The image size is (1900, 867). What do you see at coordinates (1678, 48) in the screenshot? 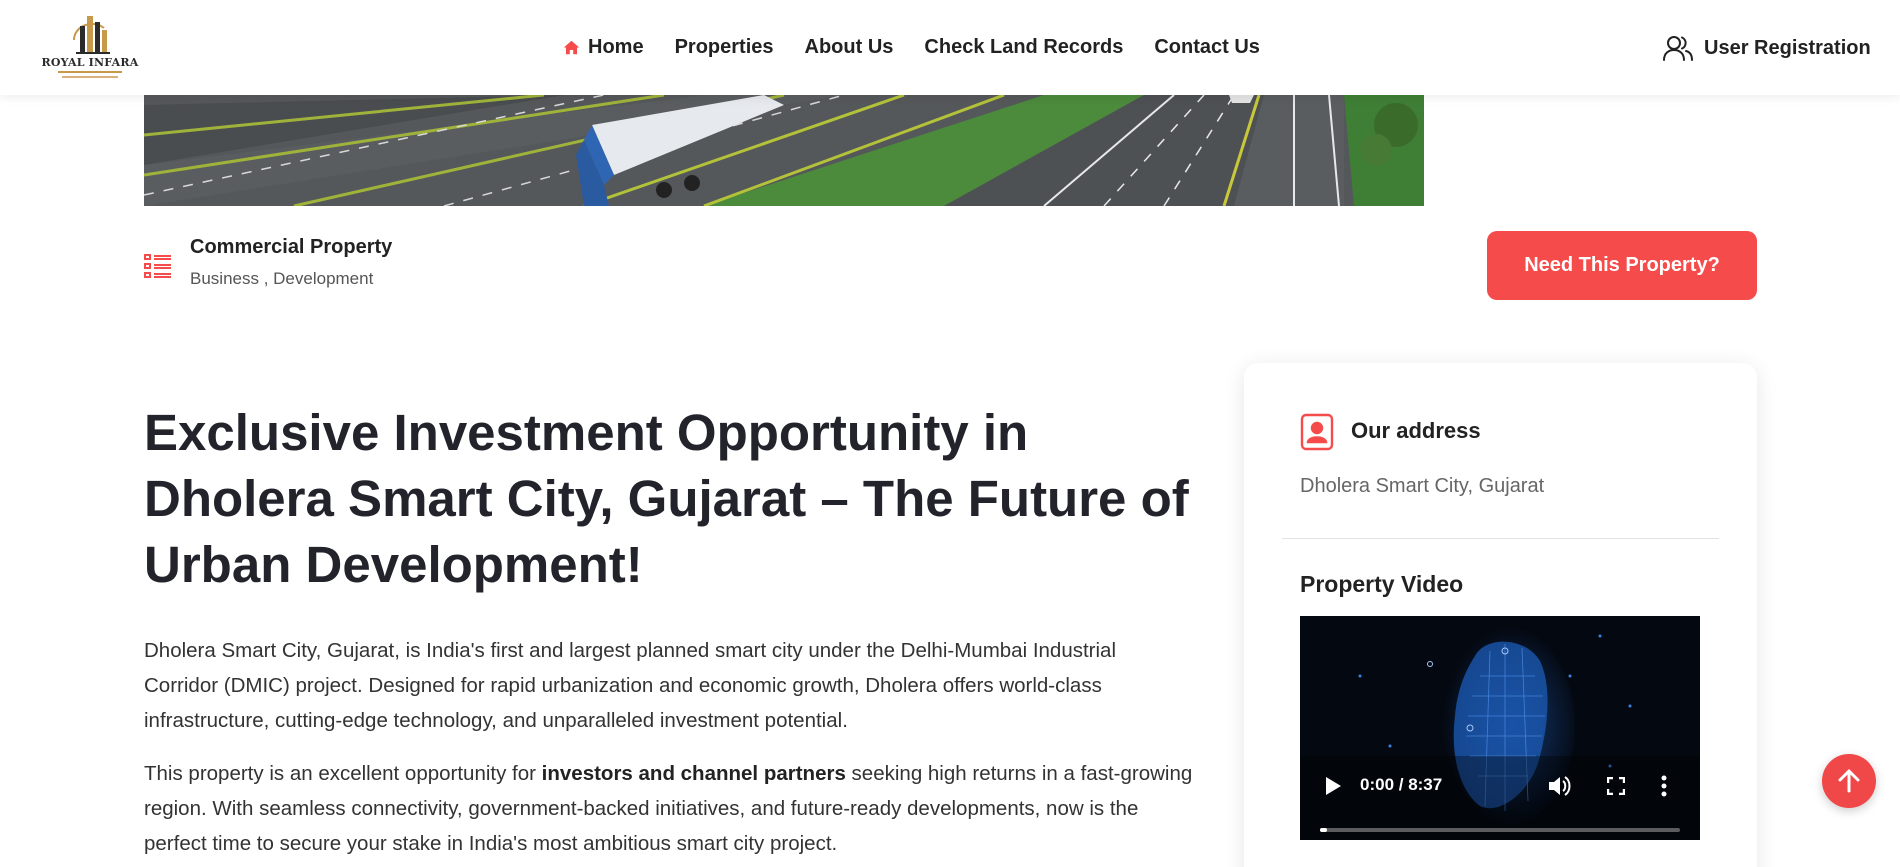
I see `user-group-icon` at bounding box center [1678, 48].